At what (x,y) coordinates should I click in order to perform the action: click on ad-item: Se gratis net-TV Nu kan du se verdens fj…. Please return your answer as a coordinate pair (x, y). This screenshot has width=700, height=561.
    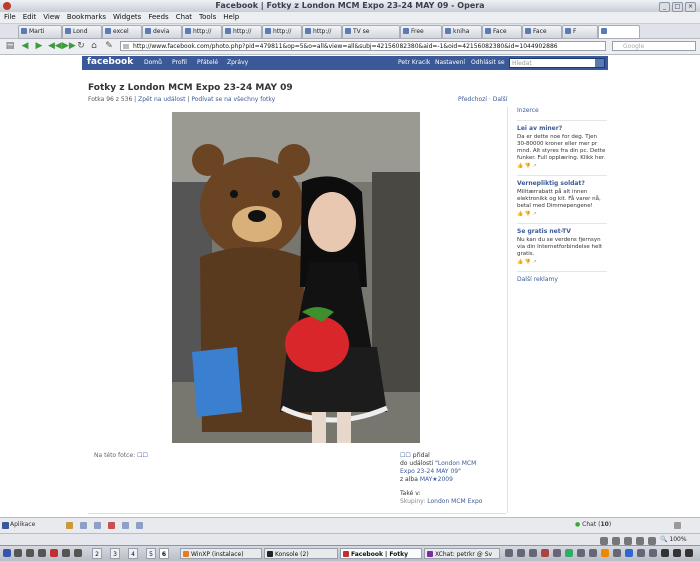
    Looking at the image, I should click on (562, 246).